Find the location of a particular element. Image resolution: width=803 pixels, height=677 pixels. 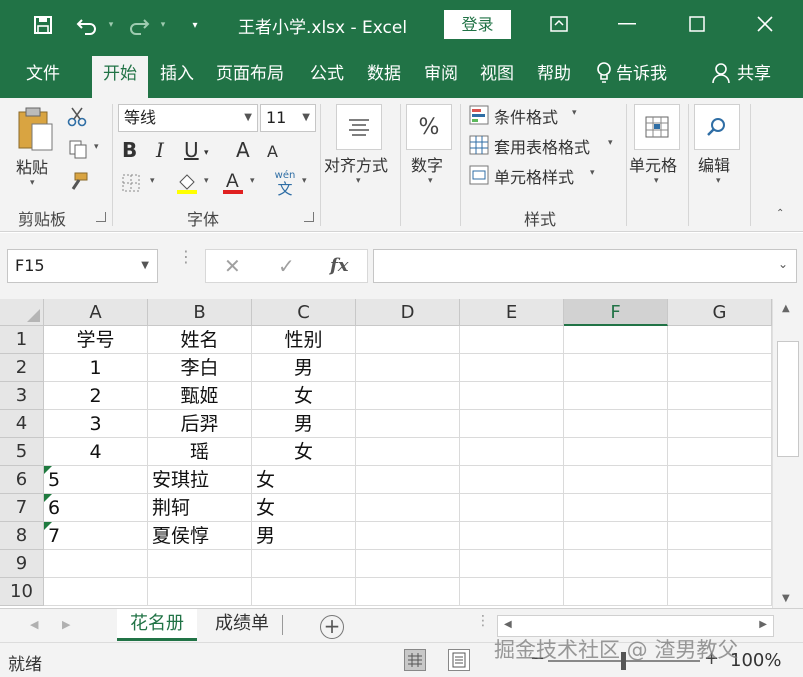

format-painter-icon is located at coordinates (78, 182).